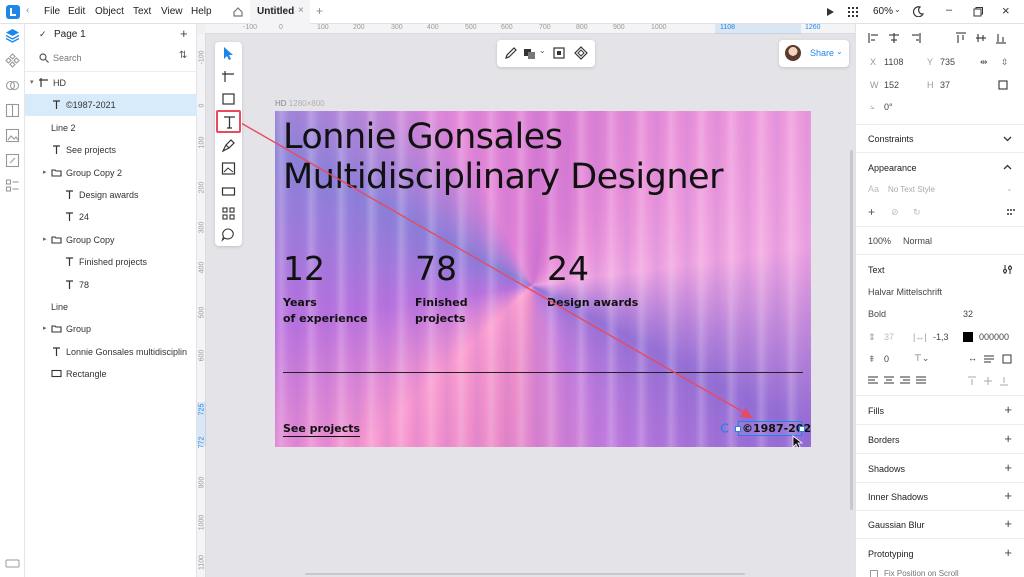 The height and width of the screenshot is (577, 1024). Describe the element at coordinates (568, 268) in the screenshot. I see `stat-number-awards: 24` at that location.